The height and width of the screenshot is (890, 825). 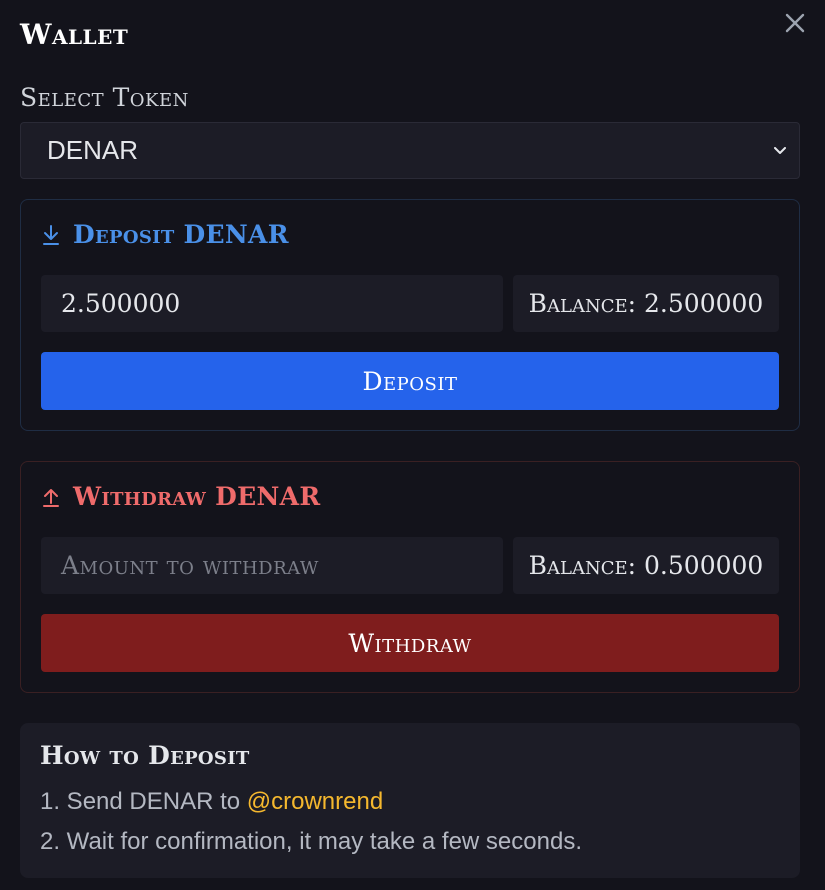 What do you see at coordinates (51, 234) in the screenshot?
I see `arrow-down-icon` at bounding box center [51, 234].